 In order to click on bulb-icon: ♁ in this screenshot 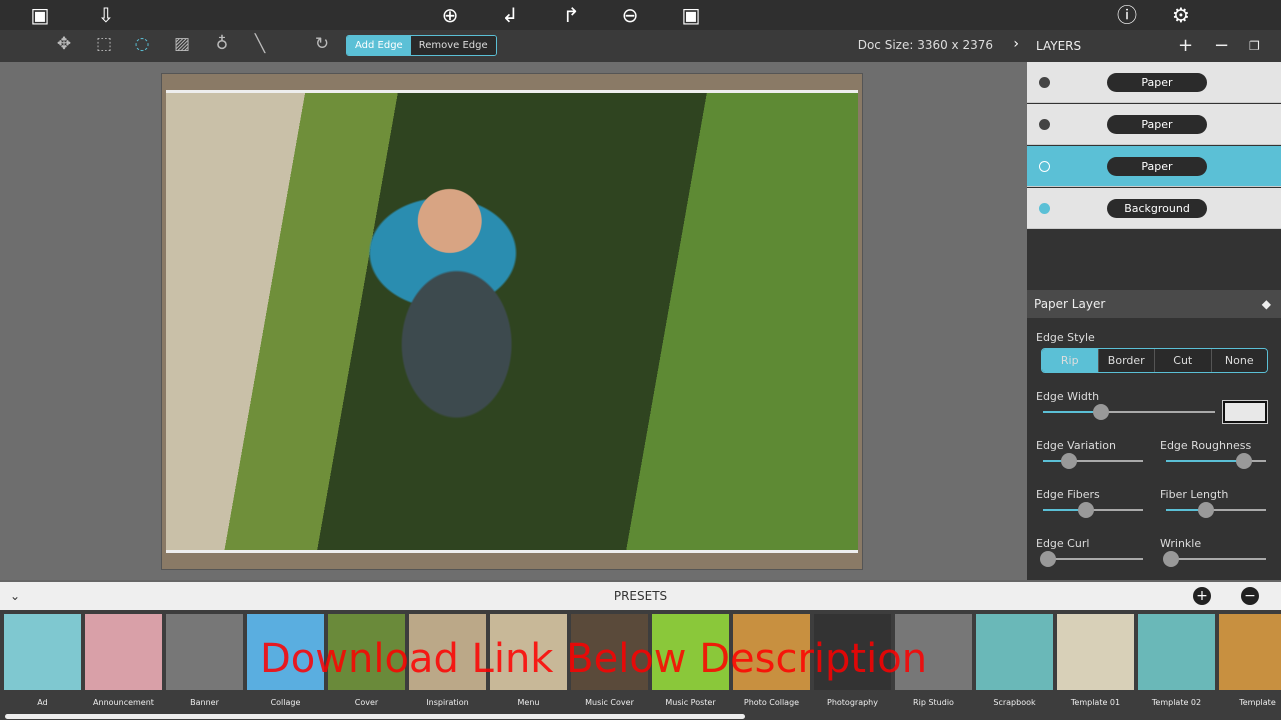, I will do `click(222, 44)`.